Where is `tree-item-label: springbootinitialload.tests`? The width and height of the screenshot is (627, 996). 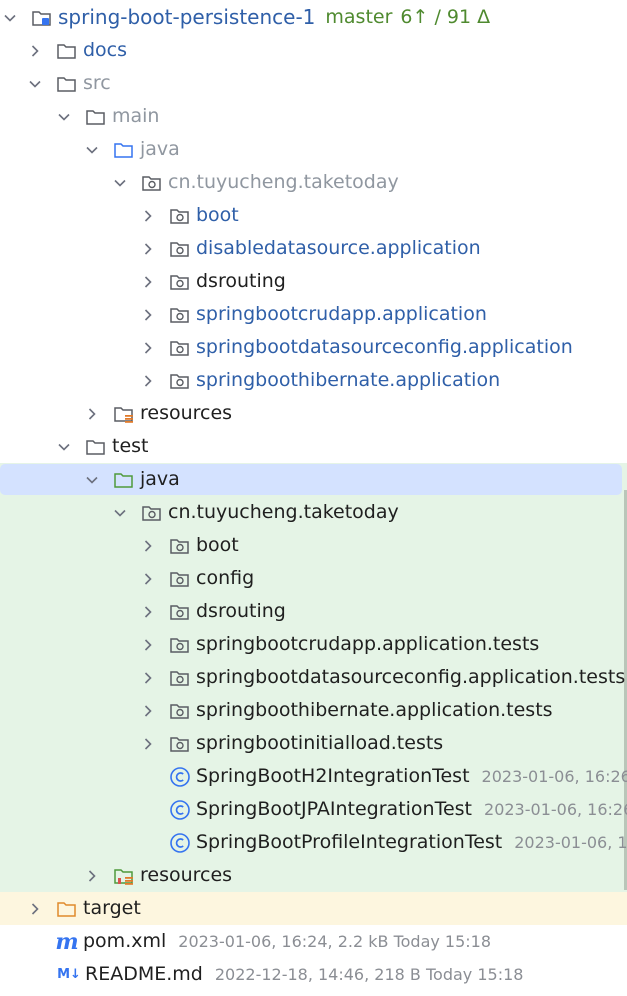 tree-item-label: springbootinitialload.tests is located at coordinates (320, 743).